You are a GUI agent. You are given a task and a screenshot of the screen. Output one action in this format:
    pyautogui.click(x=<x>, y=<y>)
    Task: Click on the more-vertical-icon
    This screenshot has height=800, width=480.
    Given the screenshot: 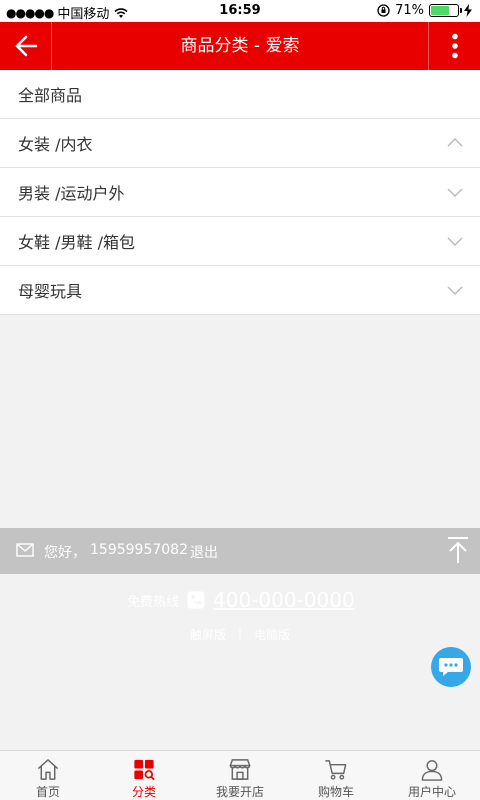 What is the action you would take?
    pyautogui.click(x=454, y=46)
    